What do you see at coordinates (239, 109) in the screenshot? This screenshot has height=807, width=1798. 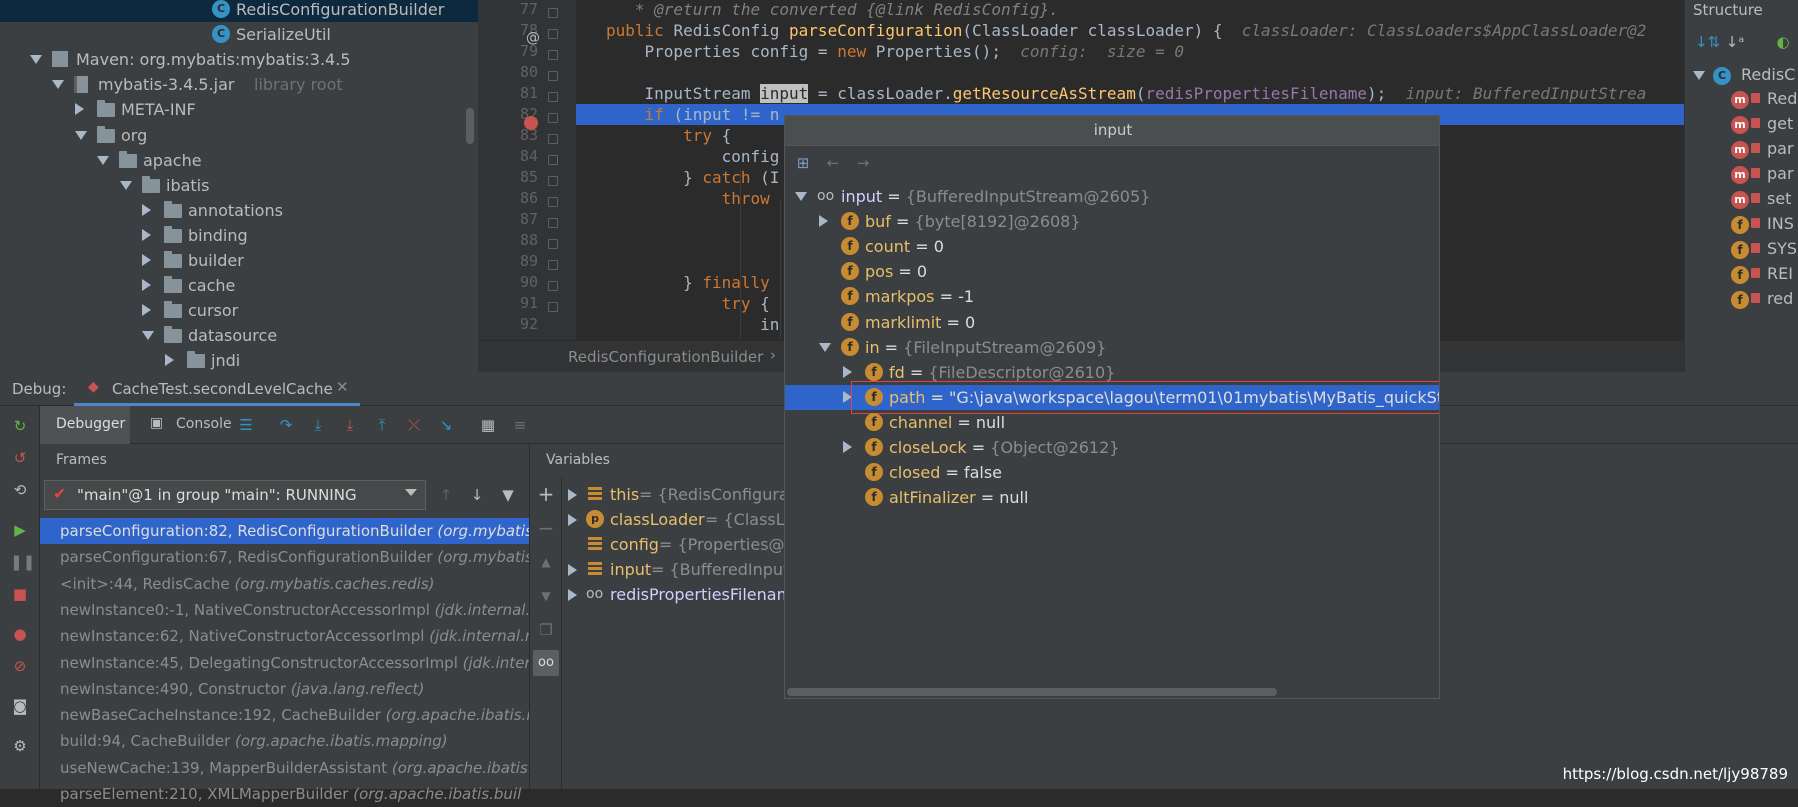 I see `tree-item: META-INF` at bounding box center [239, 109].